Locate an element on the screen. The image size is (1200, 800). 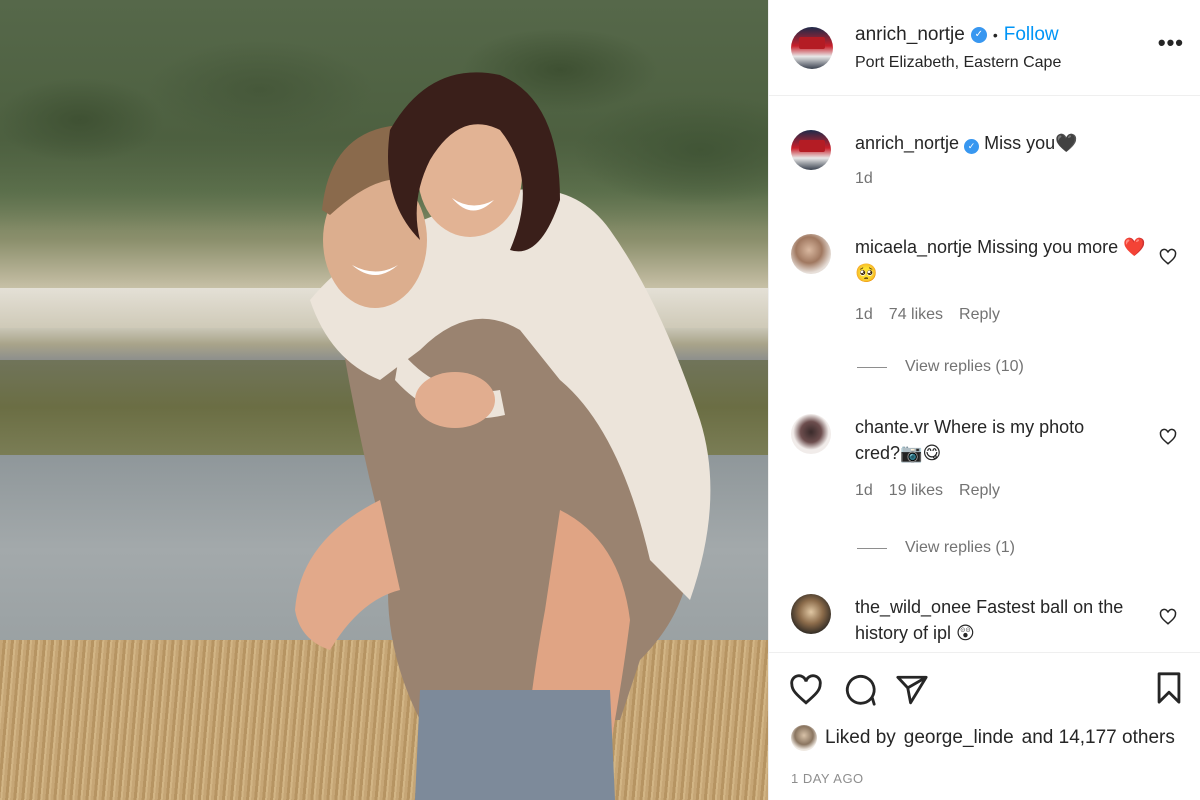
caption-avatar is located at coordinates (811, 150).